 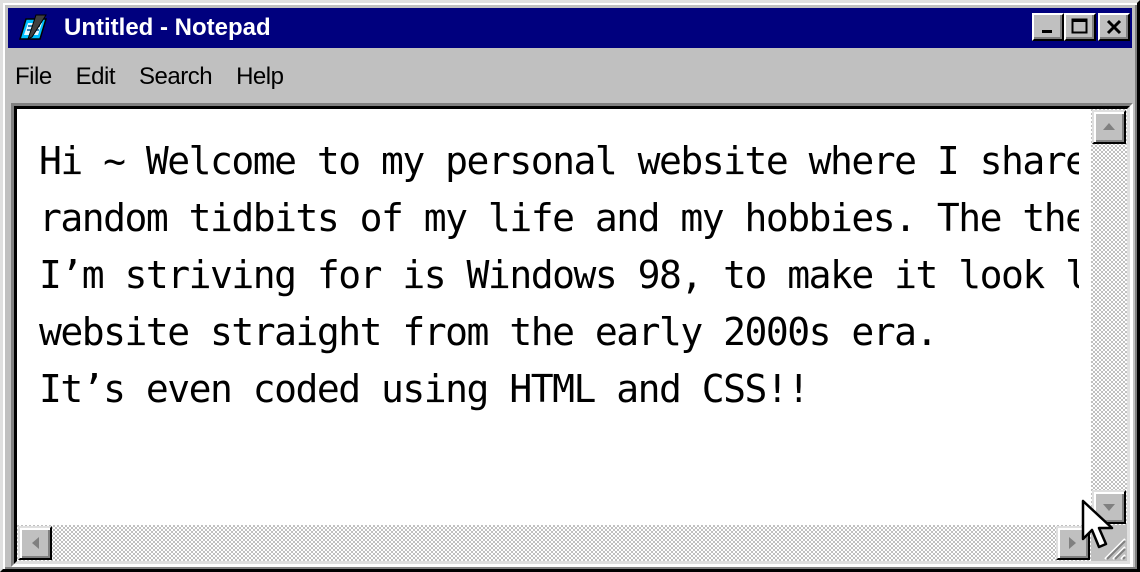 I want to click on horizontal-scrollbar, so click(x=554, y=543).